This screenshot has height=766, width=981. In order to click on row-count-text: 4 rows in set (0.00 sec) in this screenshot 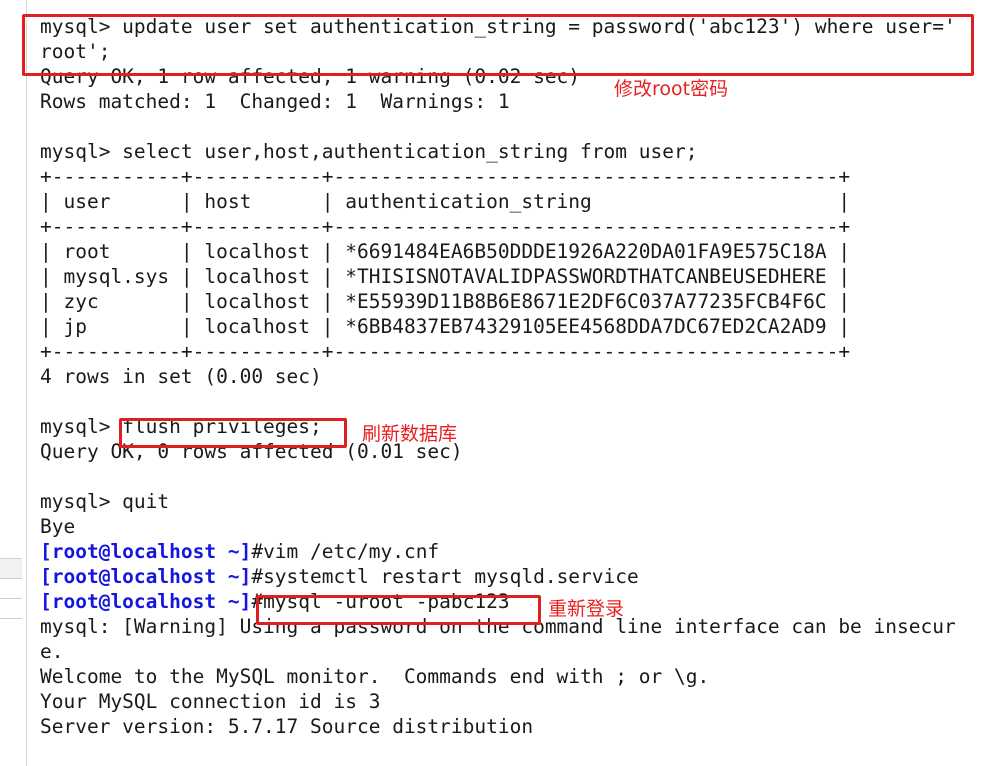, I will do `click(181, 376)`.